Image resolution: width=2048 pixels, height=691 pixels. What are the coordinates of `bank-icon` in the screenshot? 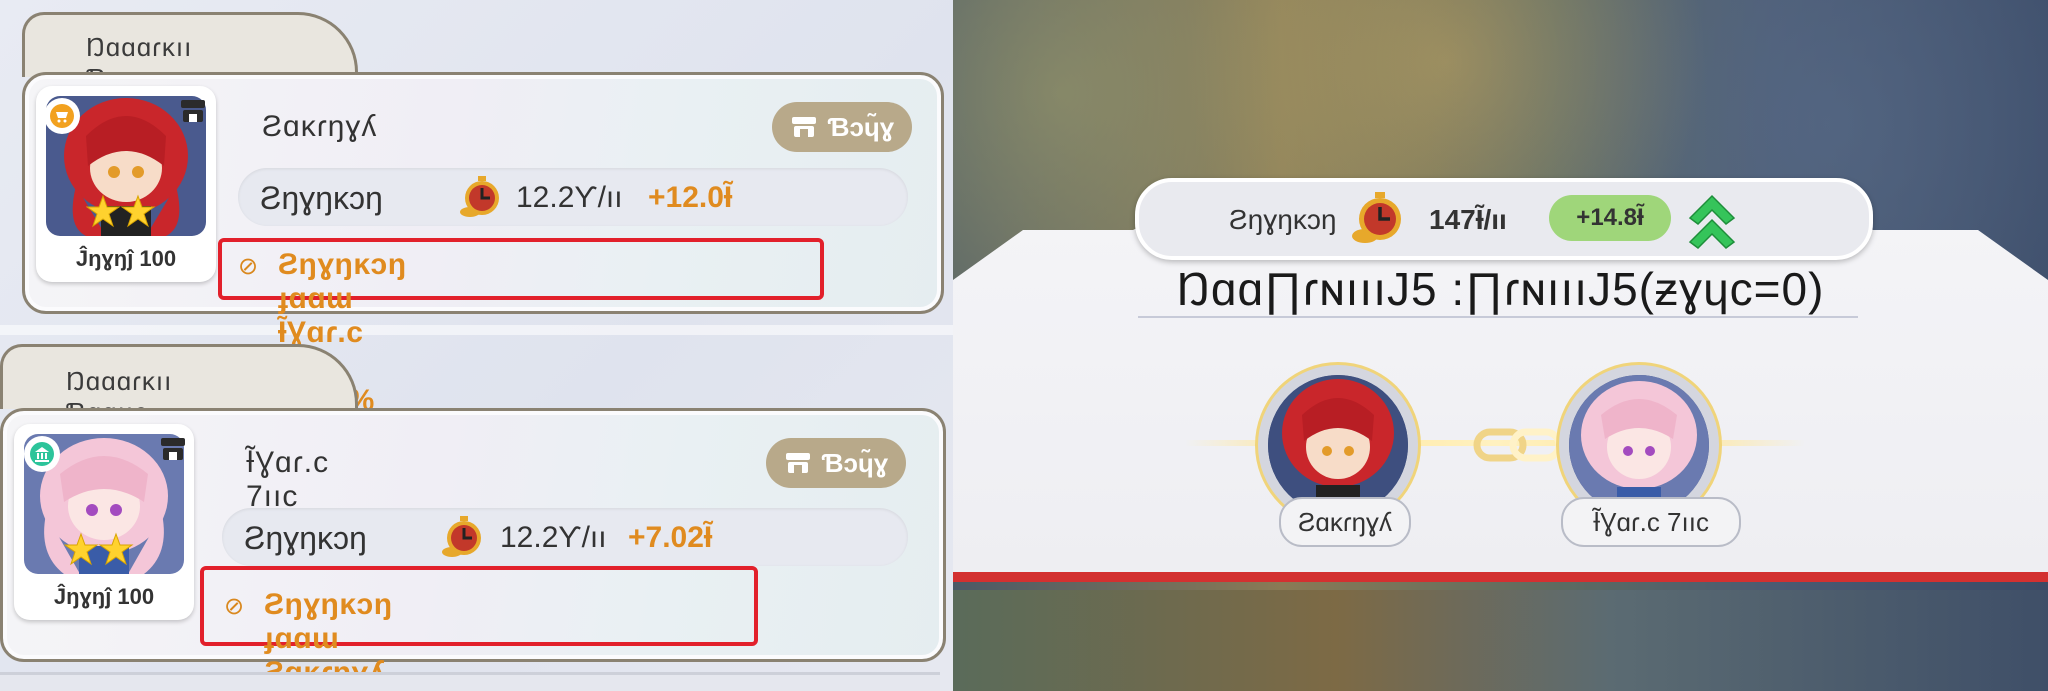 It's located at (42, 454).